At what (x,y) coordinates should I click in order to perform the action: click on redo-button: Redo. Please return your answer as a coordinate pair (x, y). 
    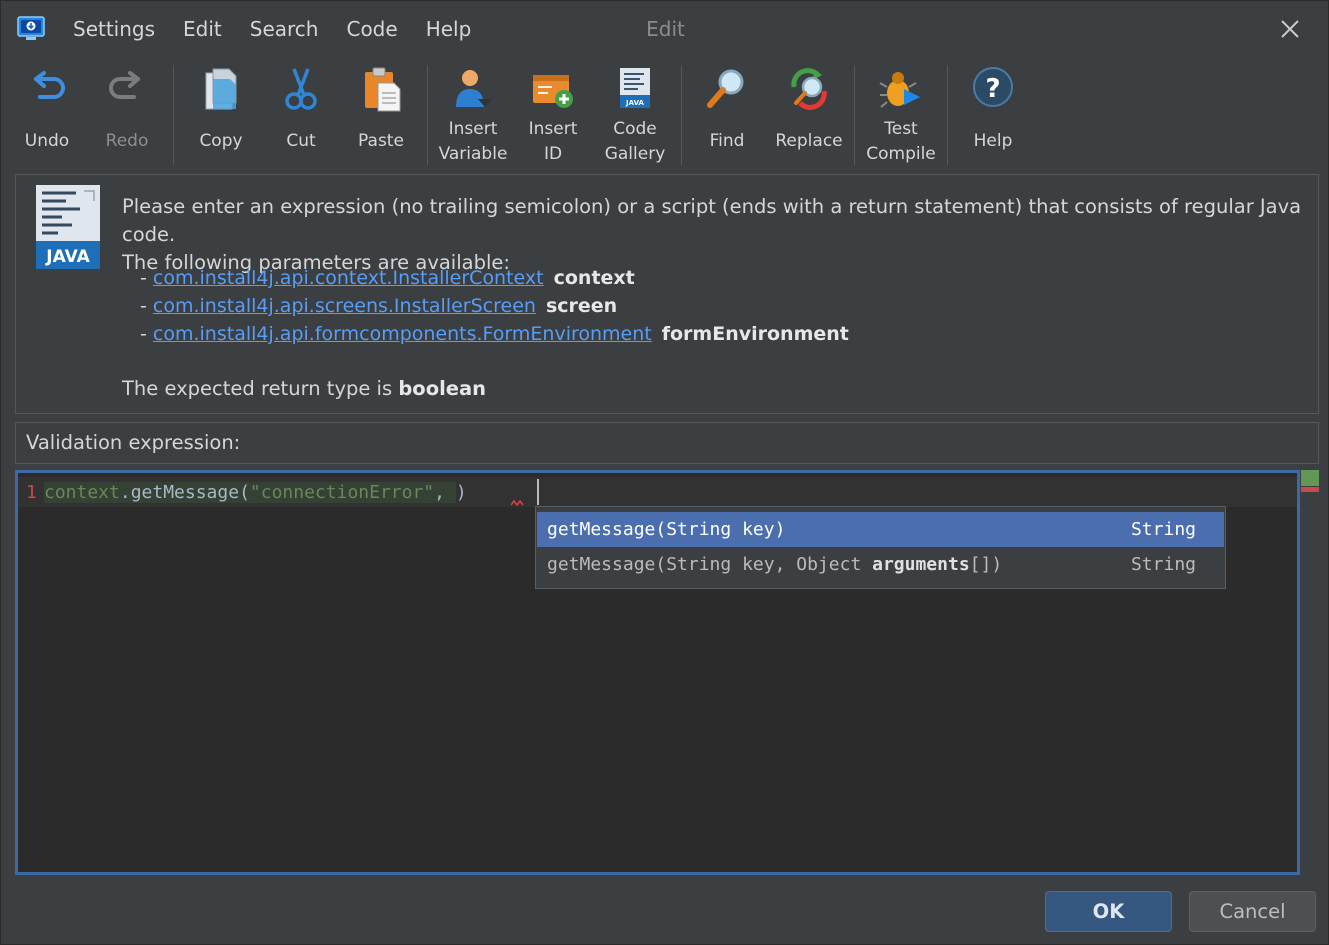
    Looking at the image, I should click on (127, 114).